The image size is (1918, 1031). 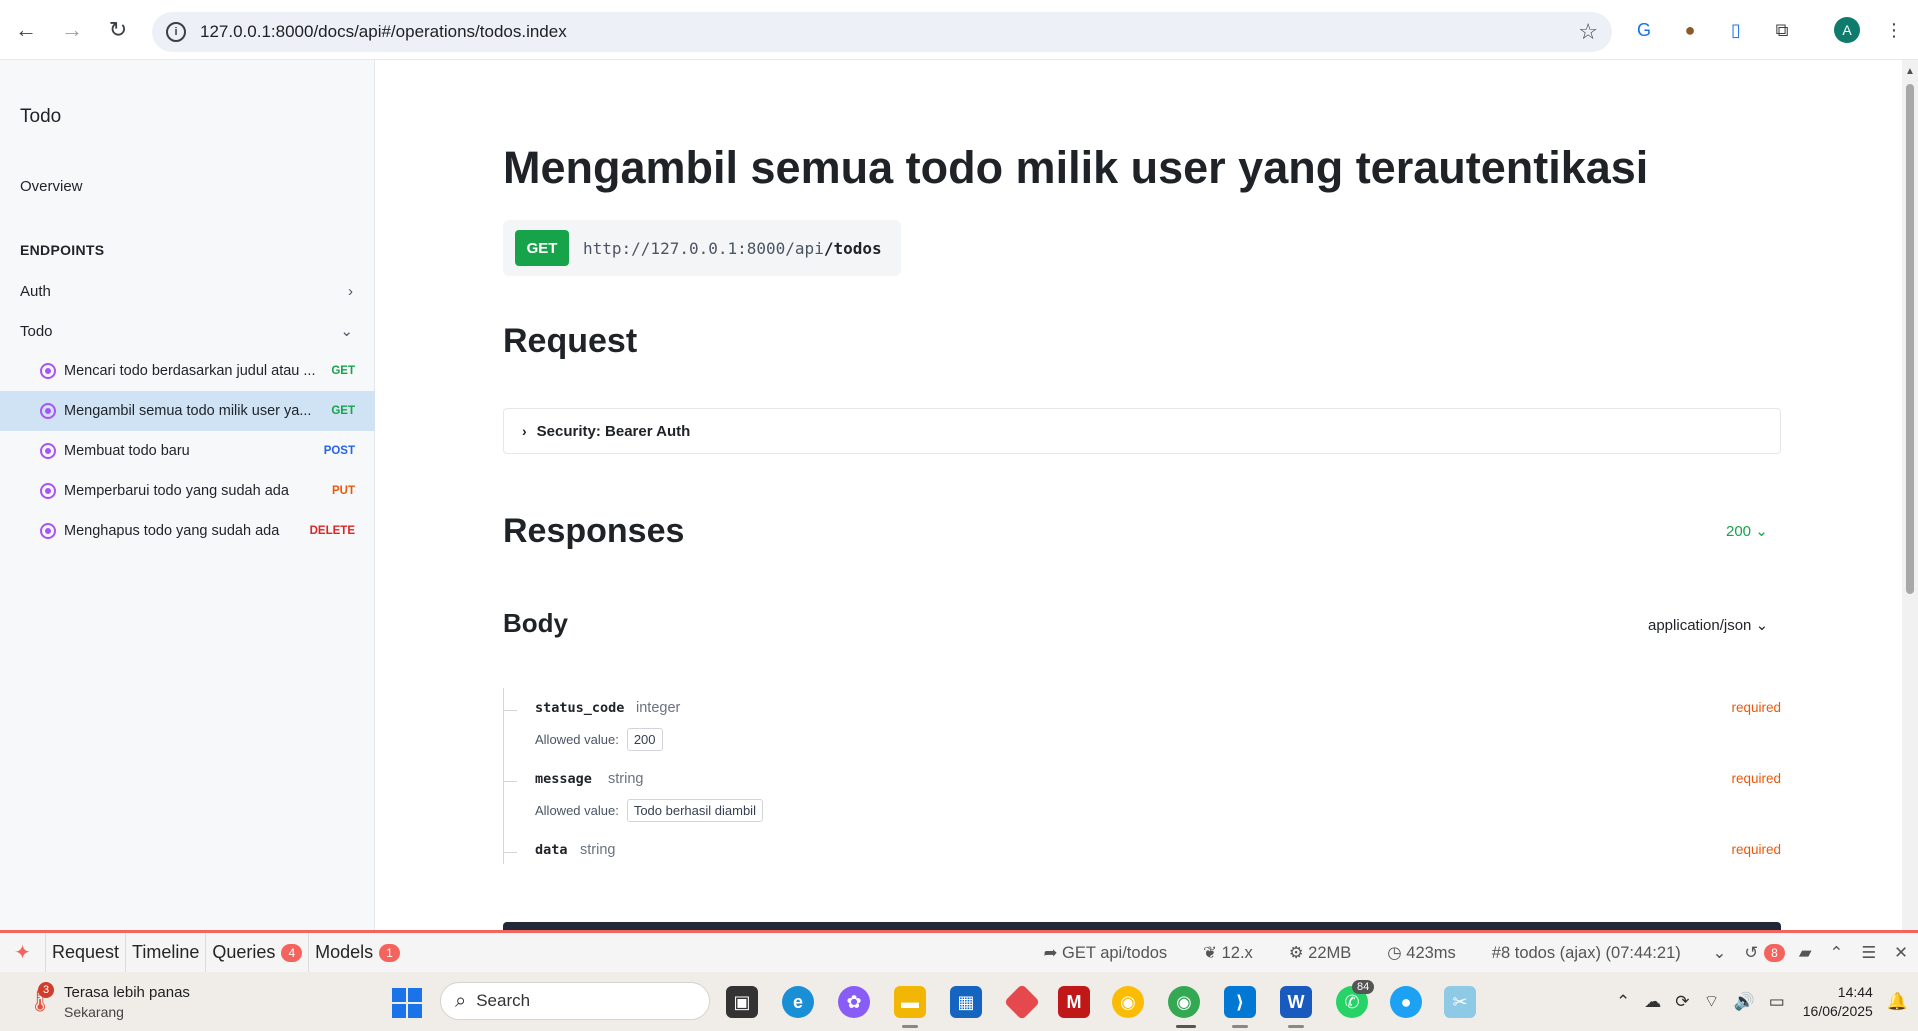 What do you see at coordinates (1805, 953) in the screenshot?
I see `open-folder-icon: ▰` at bounding box center [1805, 953].